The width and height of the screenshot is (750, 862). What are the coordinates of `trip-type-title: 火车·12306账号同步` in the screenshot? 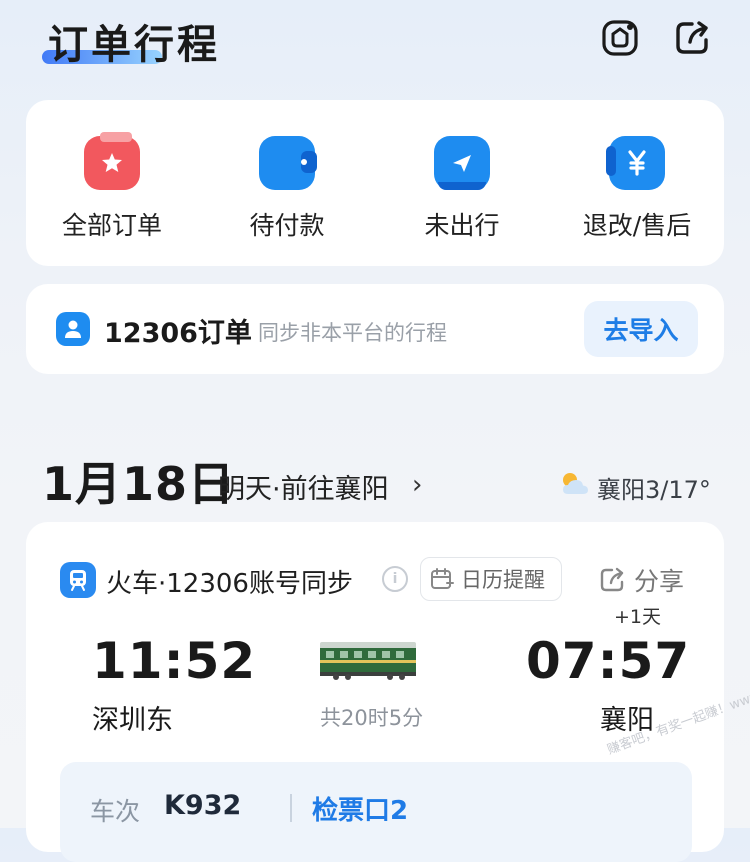 It's located at (229, 584).